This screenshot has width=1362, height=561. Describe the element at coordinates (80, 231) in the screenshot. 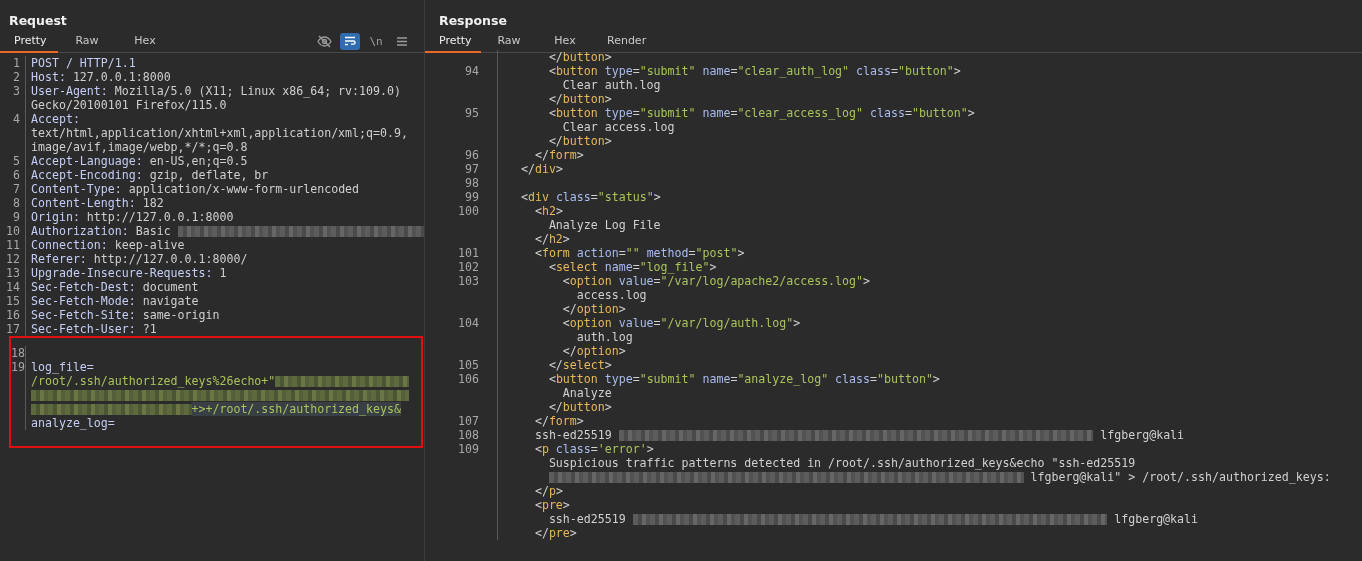

I see `code-text: Authorization:` at that location.